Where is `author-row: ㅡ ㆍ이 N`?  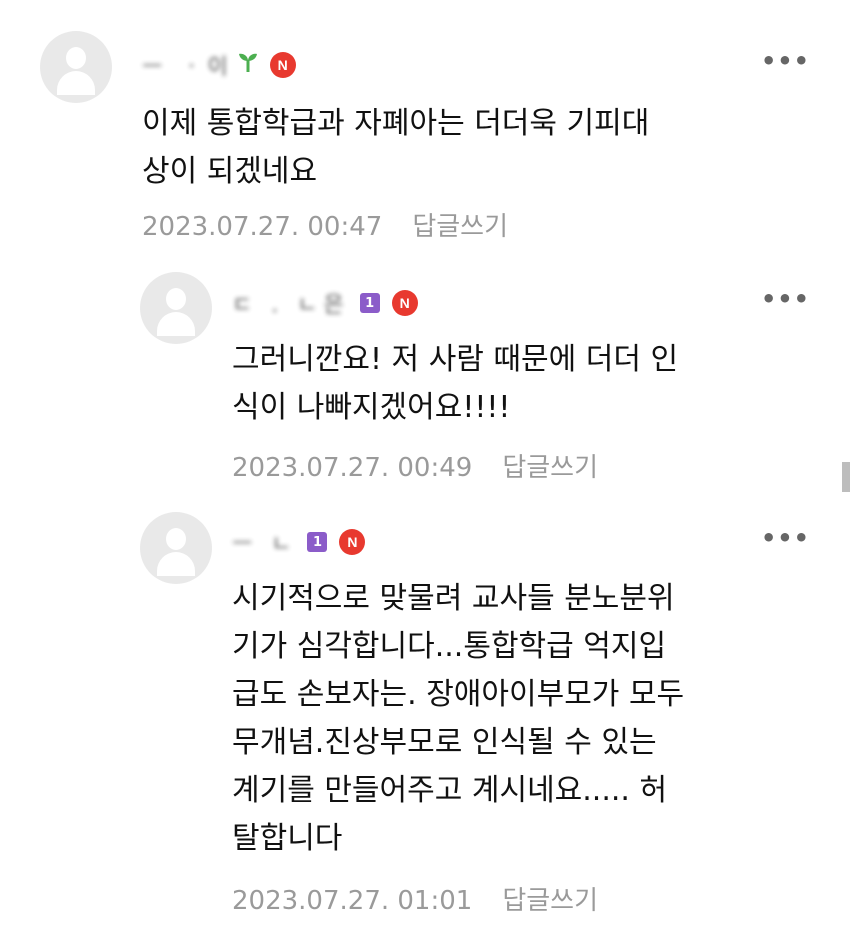 author-row: ㅡ ㆍ이 N is located at coordinates (219, 65).